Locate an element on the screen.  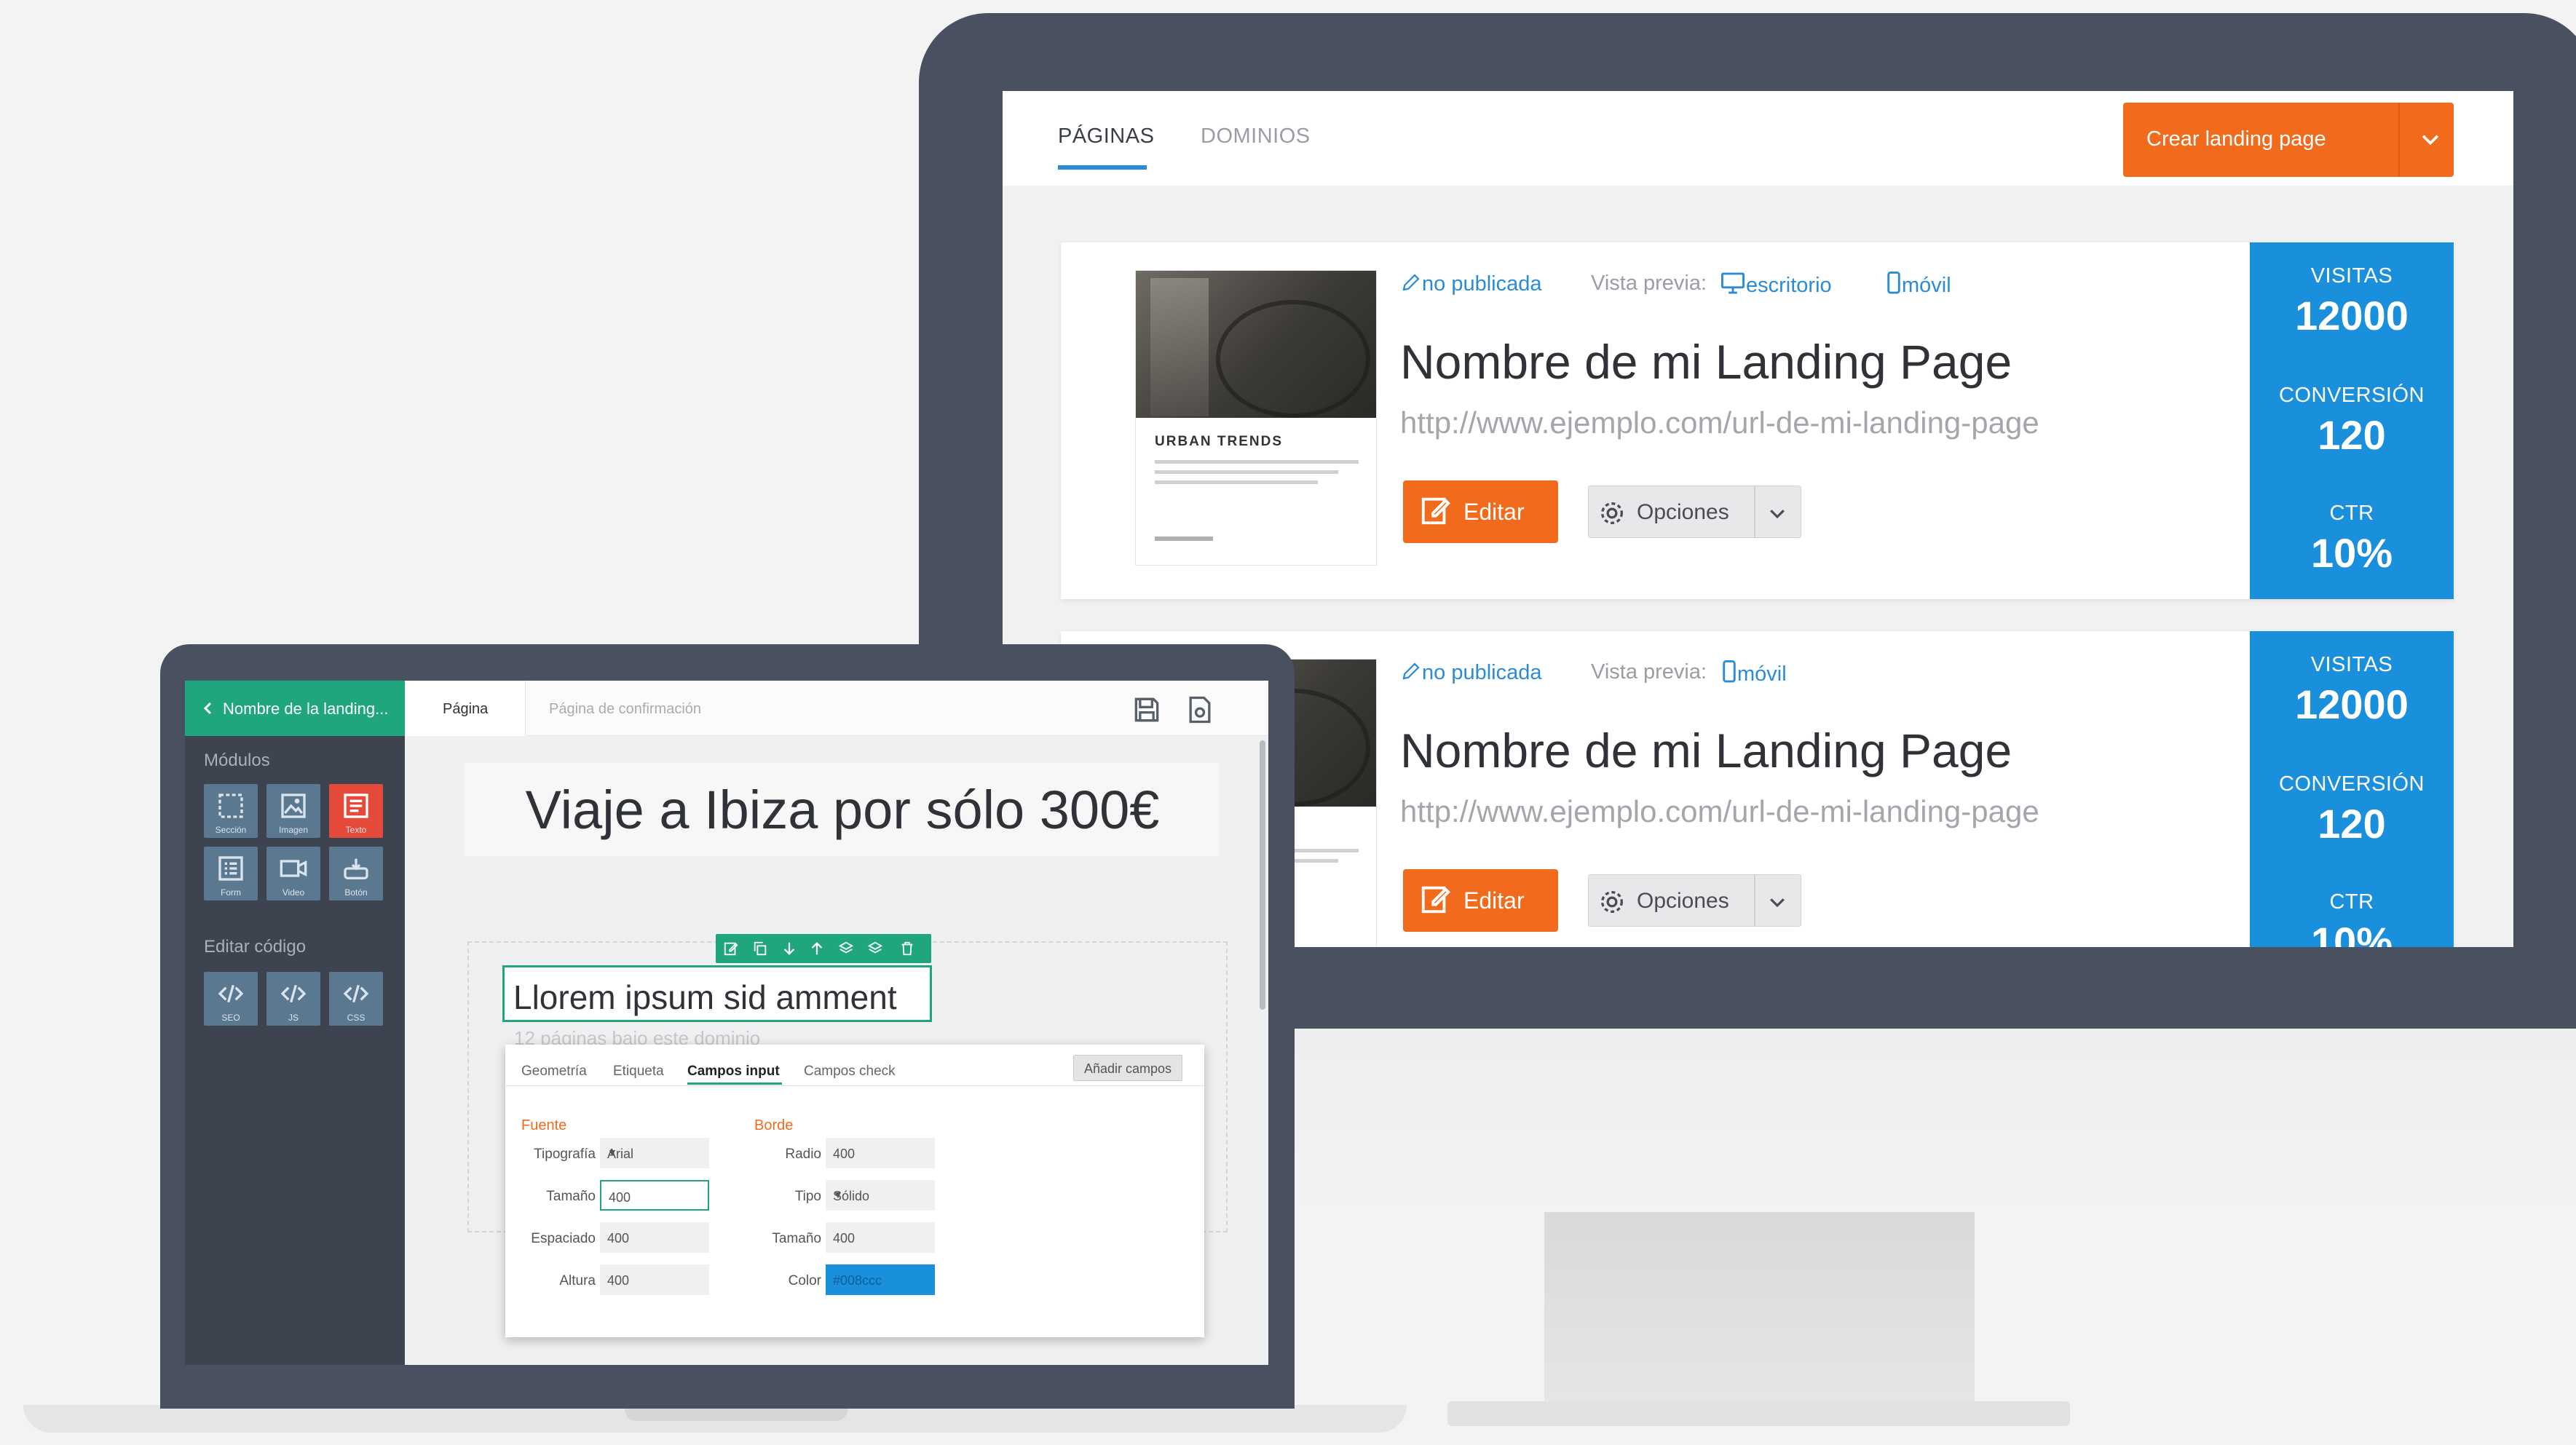
form-icon is located at coordinates (231, 868).